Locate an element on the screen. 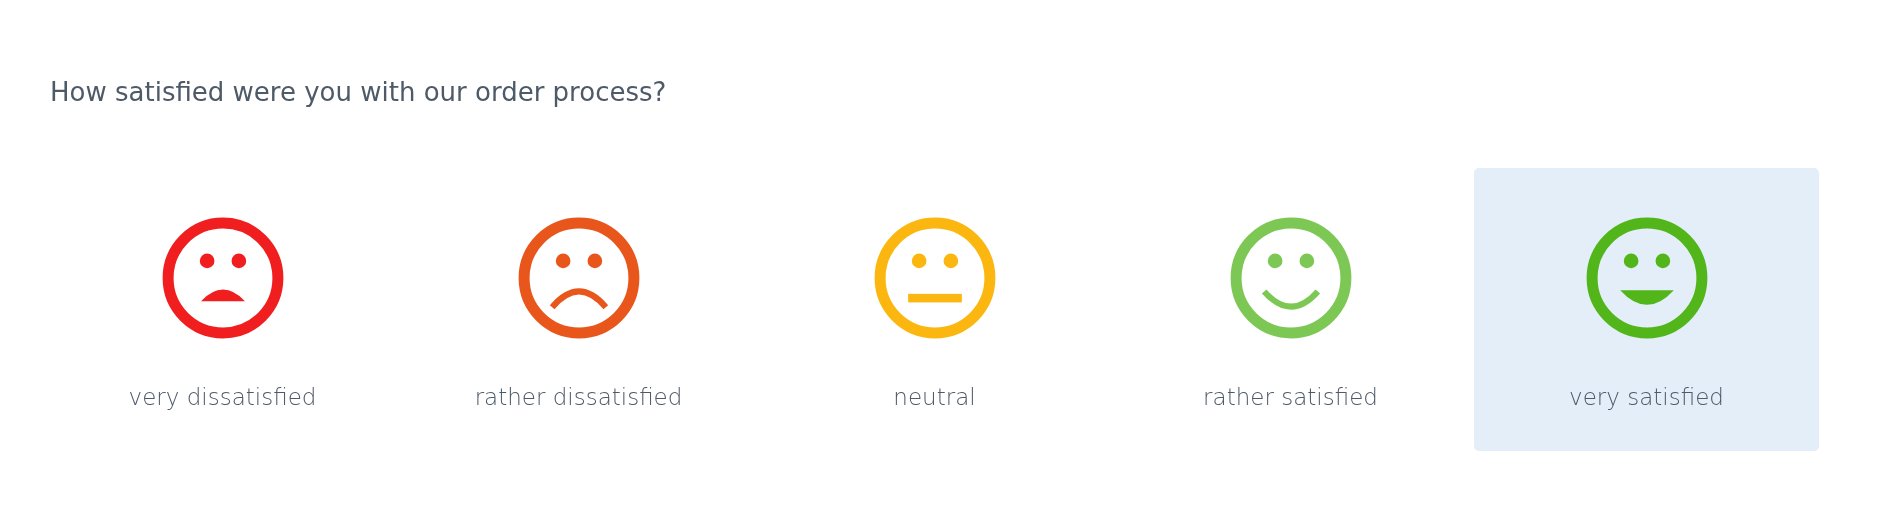  question-title: How satisfied were you with our order process? is located at coordinates (359, 92).